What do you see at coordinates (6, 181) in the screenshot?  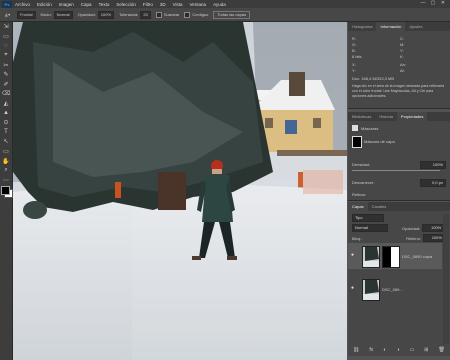 I see `more-tools-icon: ⋯` at bounding box center [6, 181].